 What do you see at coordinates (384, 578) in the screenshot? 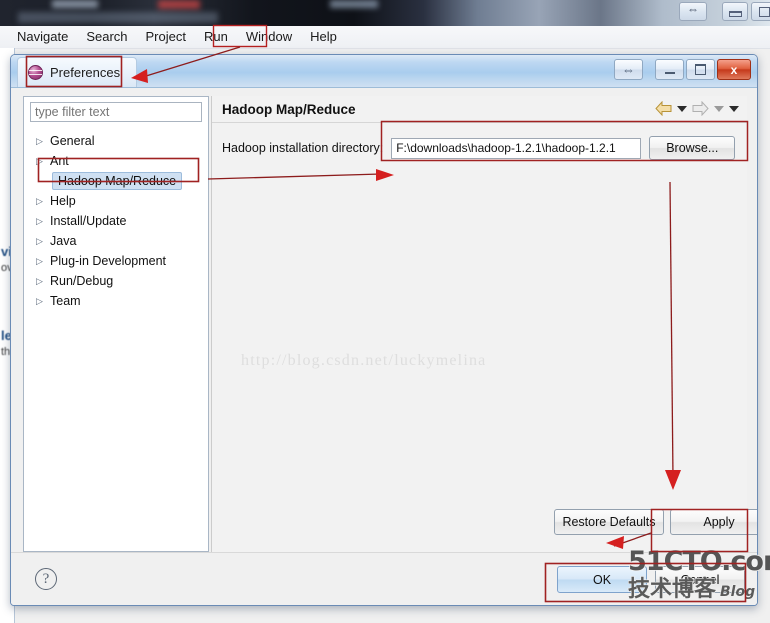
I see `dialog-footer: ? OK Cancel` at bounding box center [384, 578].